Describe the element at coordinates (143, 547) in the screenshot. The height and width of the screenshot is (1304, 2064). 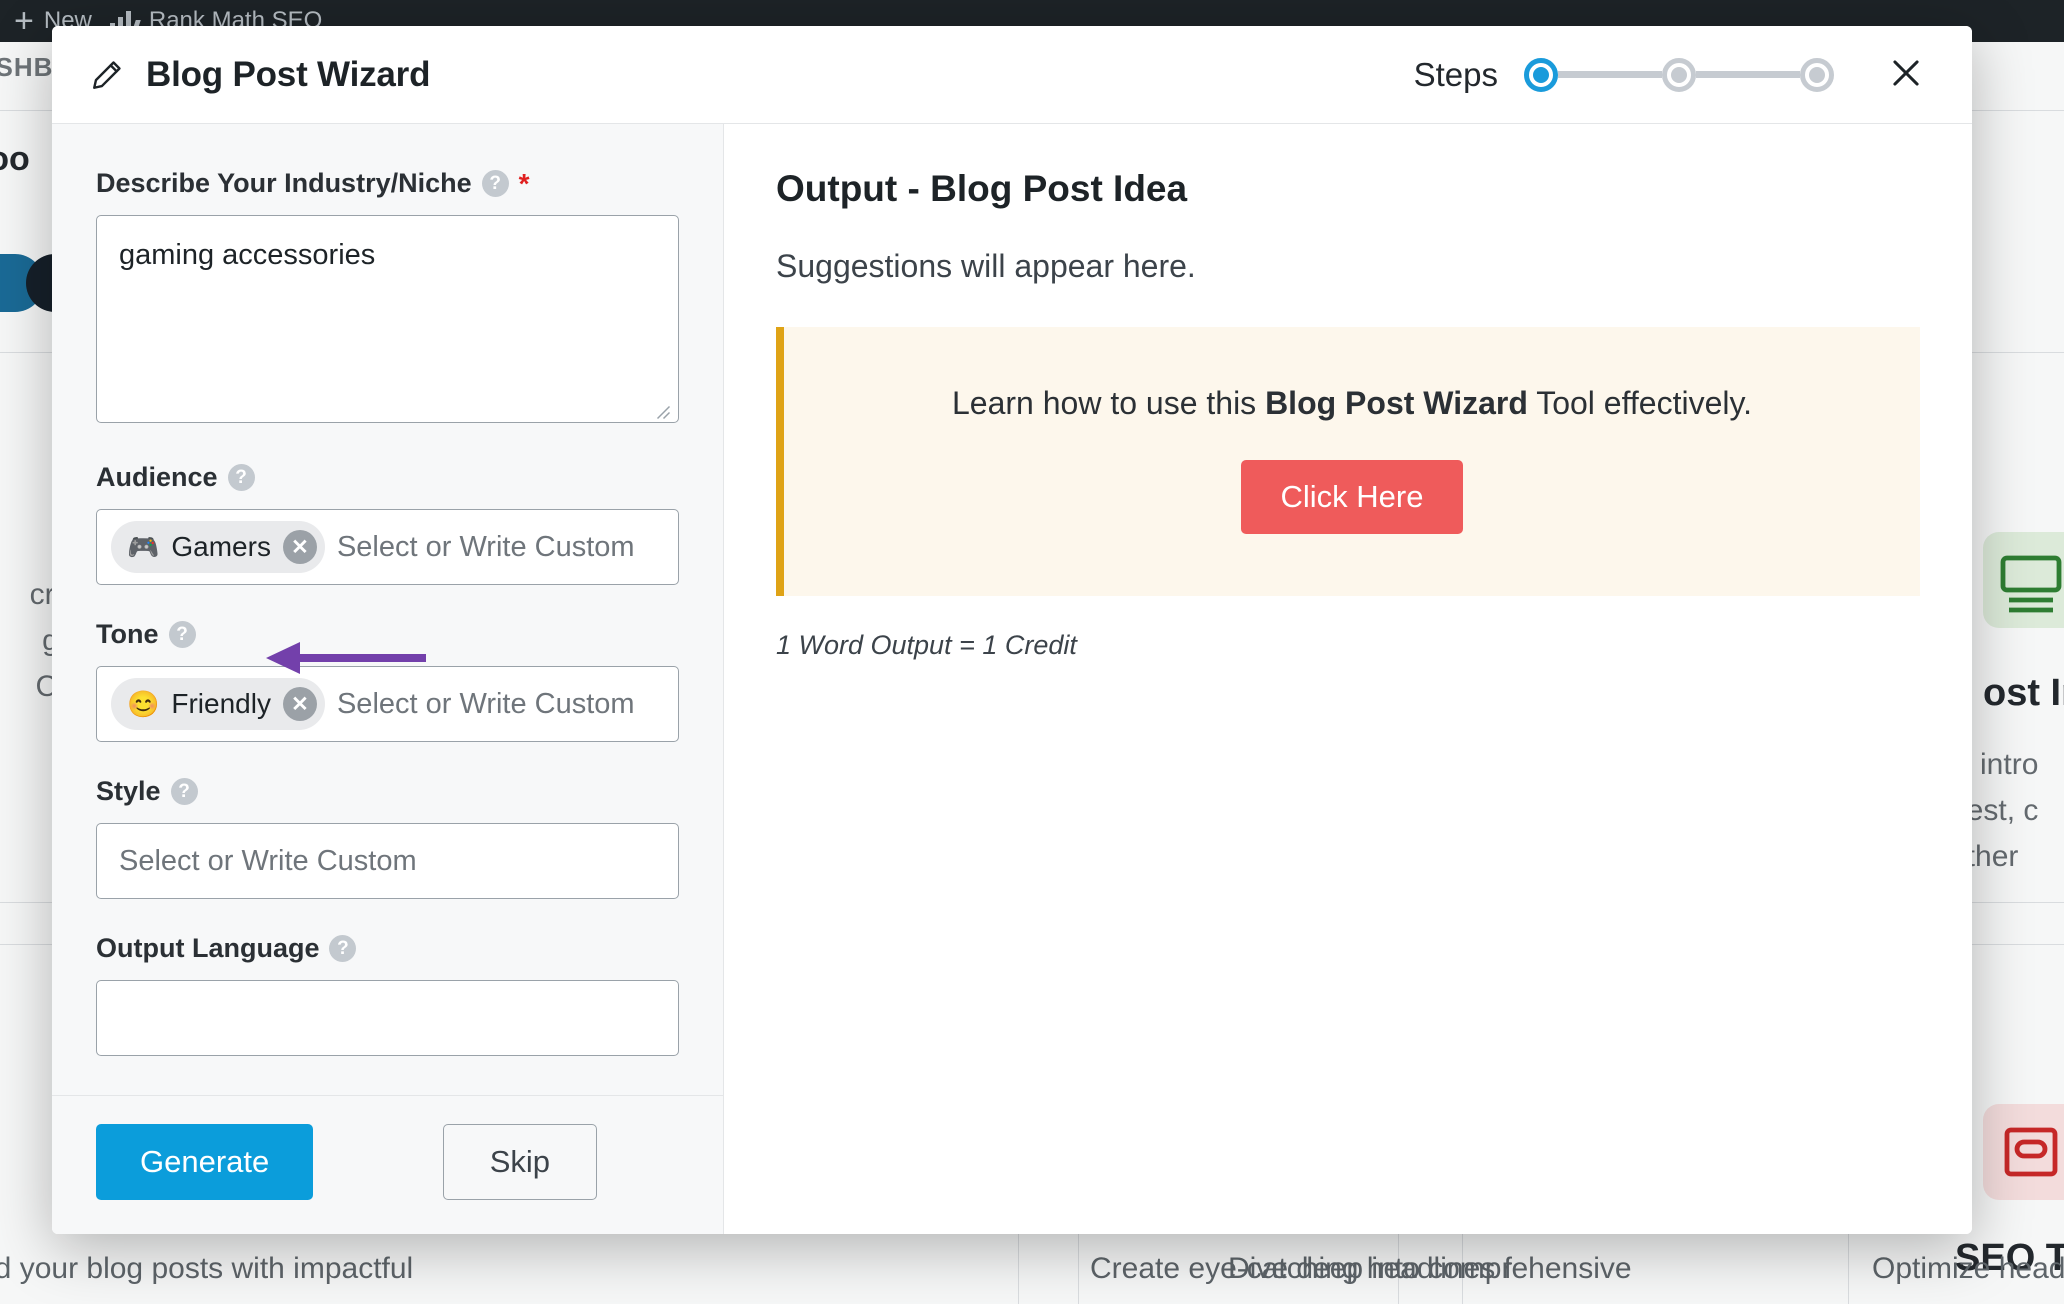
I see `gamepad-icon: 🎮` at that location.